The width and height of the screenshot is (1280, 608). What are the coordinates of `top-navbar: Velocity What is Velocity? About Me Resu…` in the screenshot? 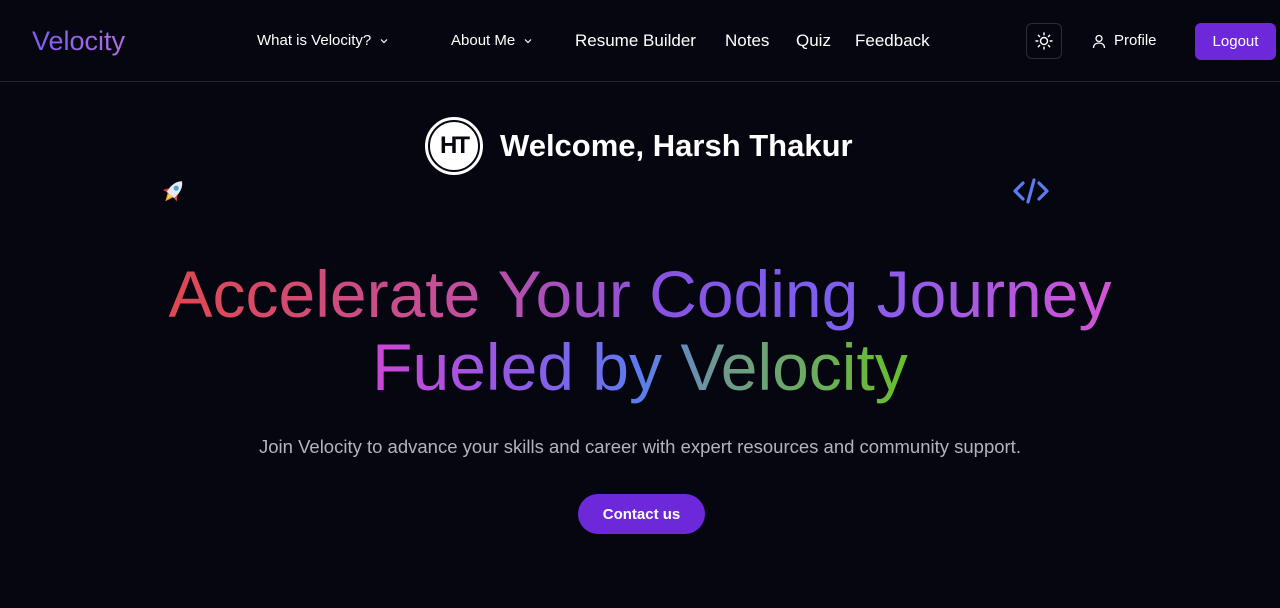 It's located at (640, 41).